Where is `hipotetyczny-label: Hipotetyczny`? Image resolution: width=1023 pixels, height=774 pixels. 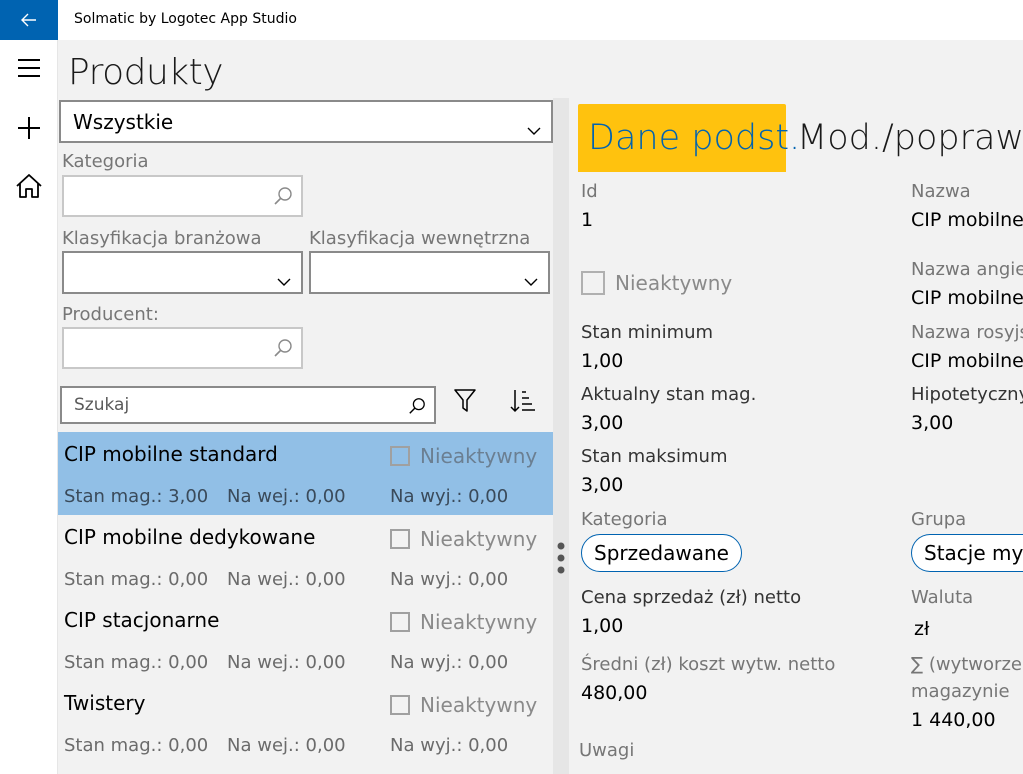 hipotetyczny-label: Hipotetyczny is located at coordinates (967, 394).